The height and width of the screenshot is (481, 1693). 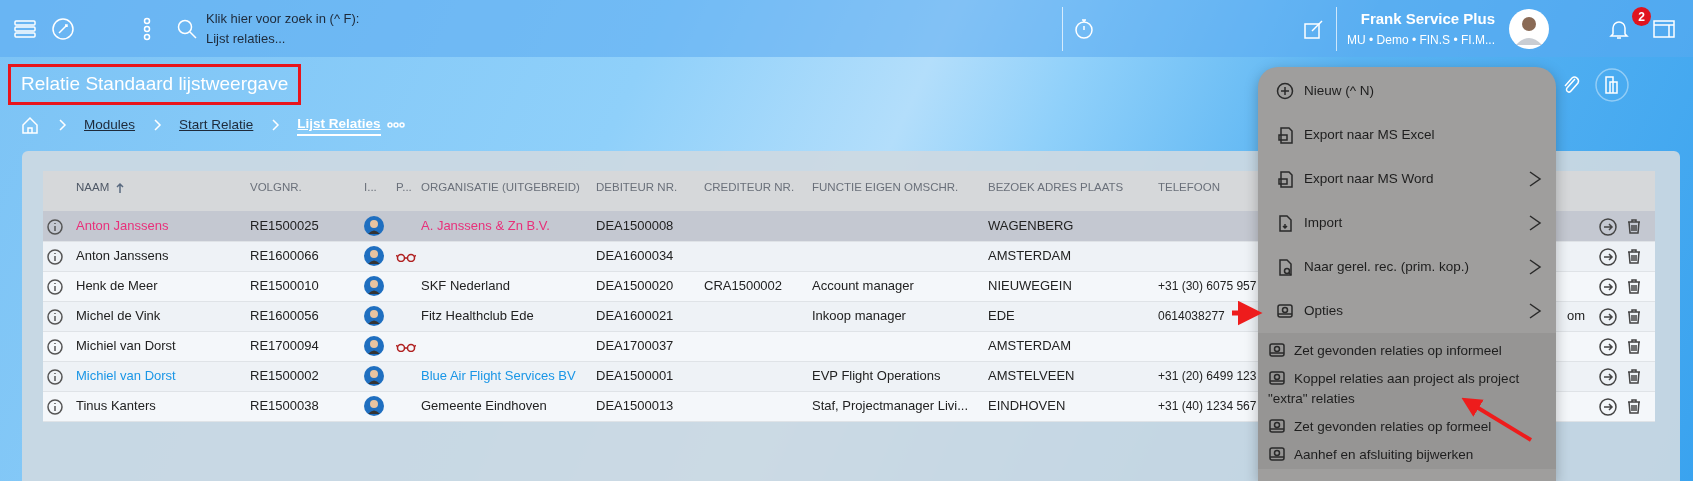 What do you see at coordinates (1031, 376) in the screenshot?
I see `table-cell: AMSTELVEEN` at bounding box center [1031, 376].